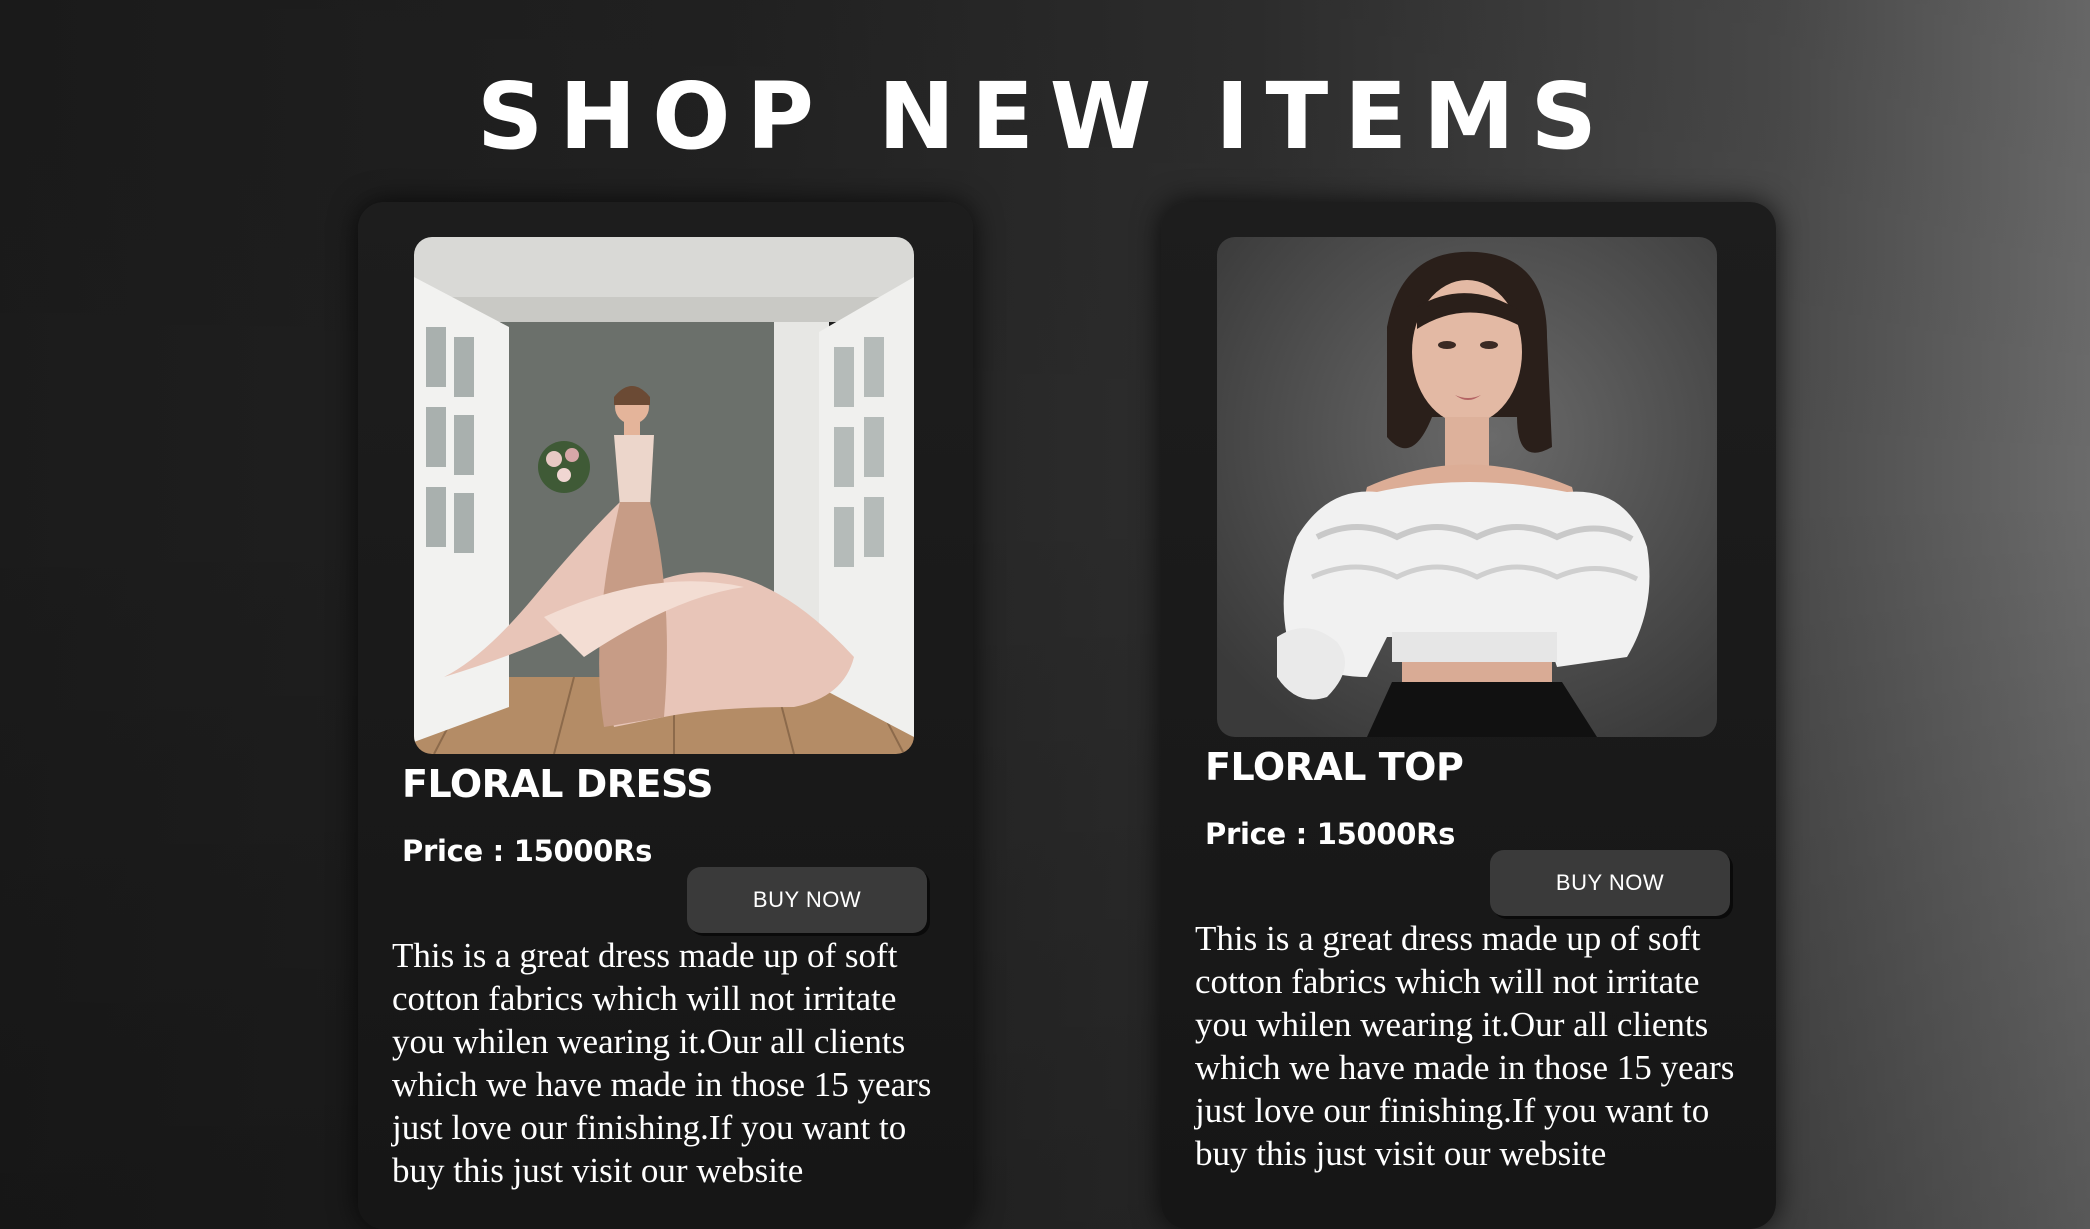  What do you see at coordinates (1045, 116) in the screenshot?
I see `page-title: SHOP NEW ITEMS` at bounding box center [1045, 116].